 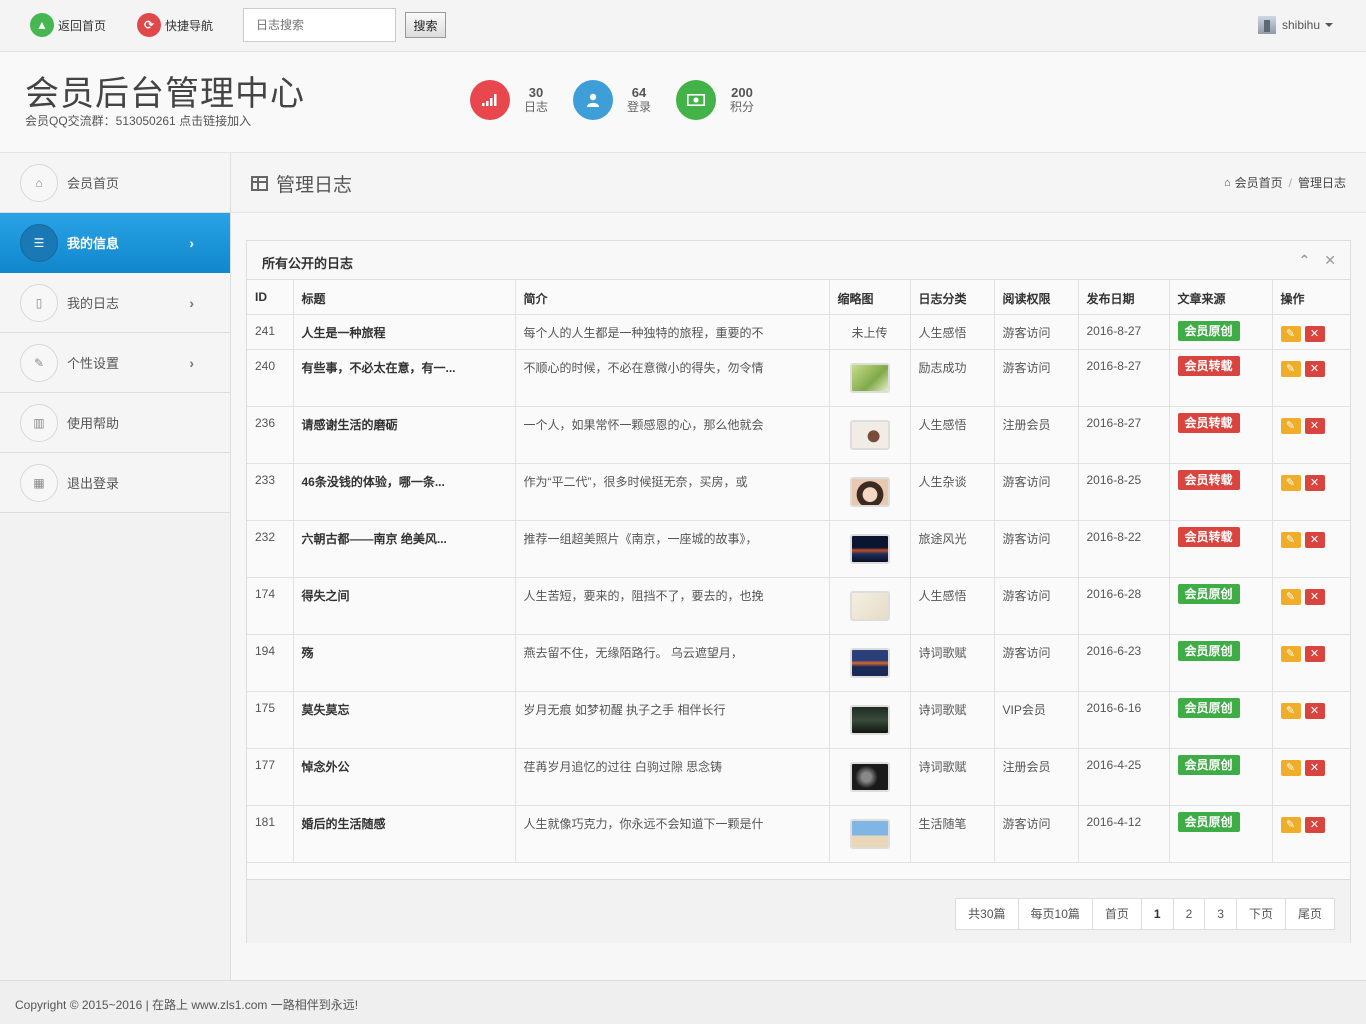 What do you see at coordinates (1124, 834) in the screenshot?
I see `row-date: 2016-4-12` at bounding box center [1124, 834].